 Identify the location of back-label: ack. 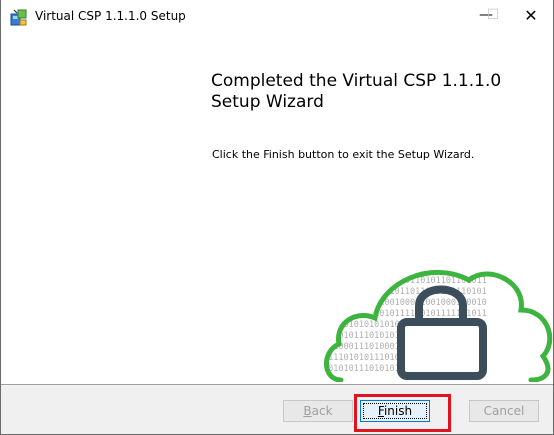
(322, 411).